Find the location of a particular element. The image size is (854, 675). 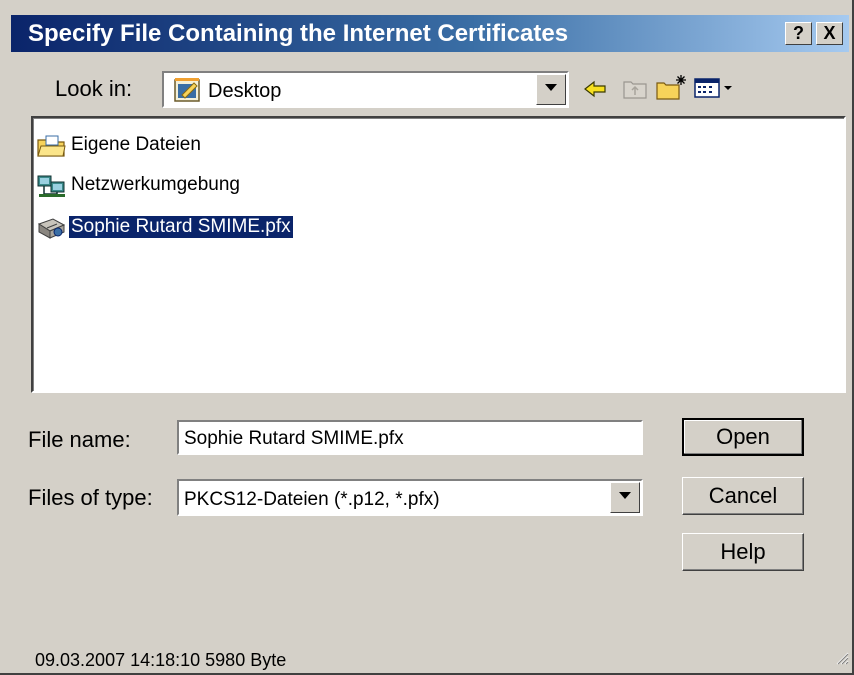

files-of-type-value: PKCS12-Dateien (*.p12, *.pfx) is located at coordinates (312, 499).